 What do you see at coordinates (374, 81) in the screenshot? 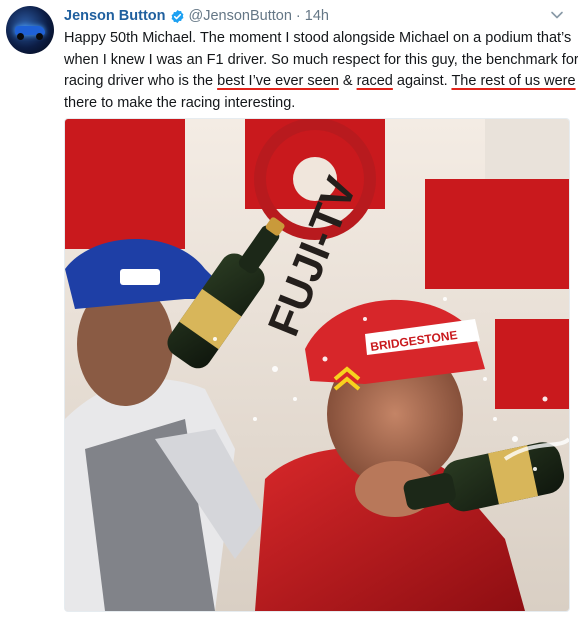
I see `underlined-phrase-raced: raced` at bounding box center [374, 81].